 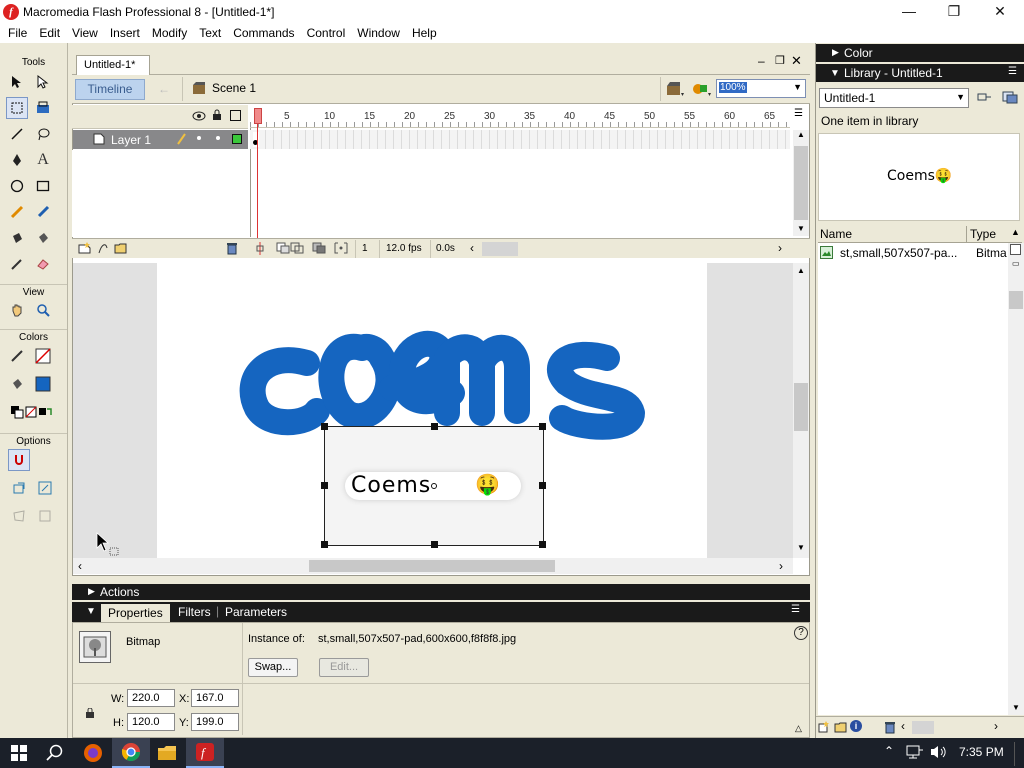 What do you see at coordinates (55, 753) in the screenshot?
I see `search-icon` at bounding box center [55, 753].